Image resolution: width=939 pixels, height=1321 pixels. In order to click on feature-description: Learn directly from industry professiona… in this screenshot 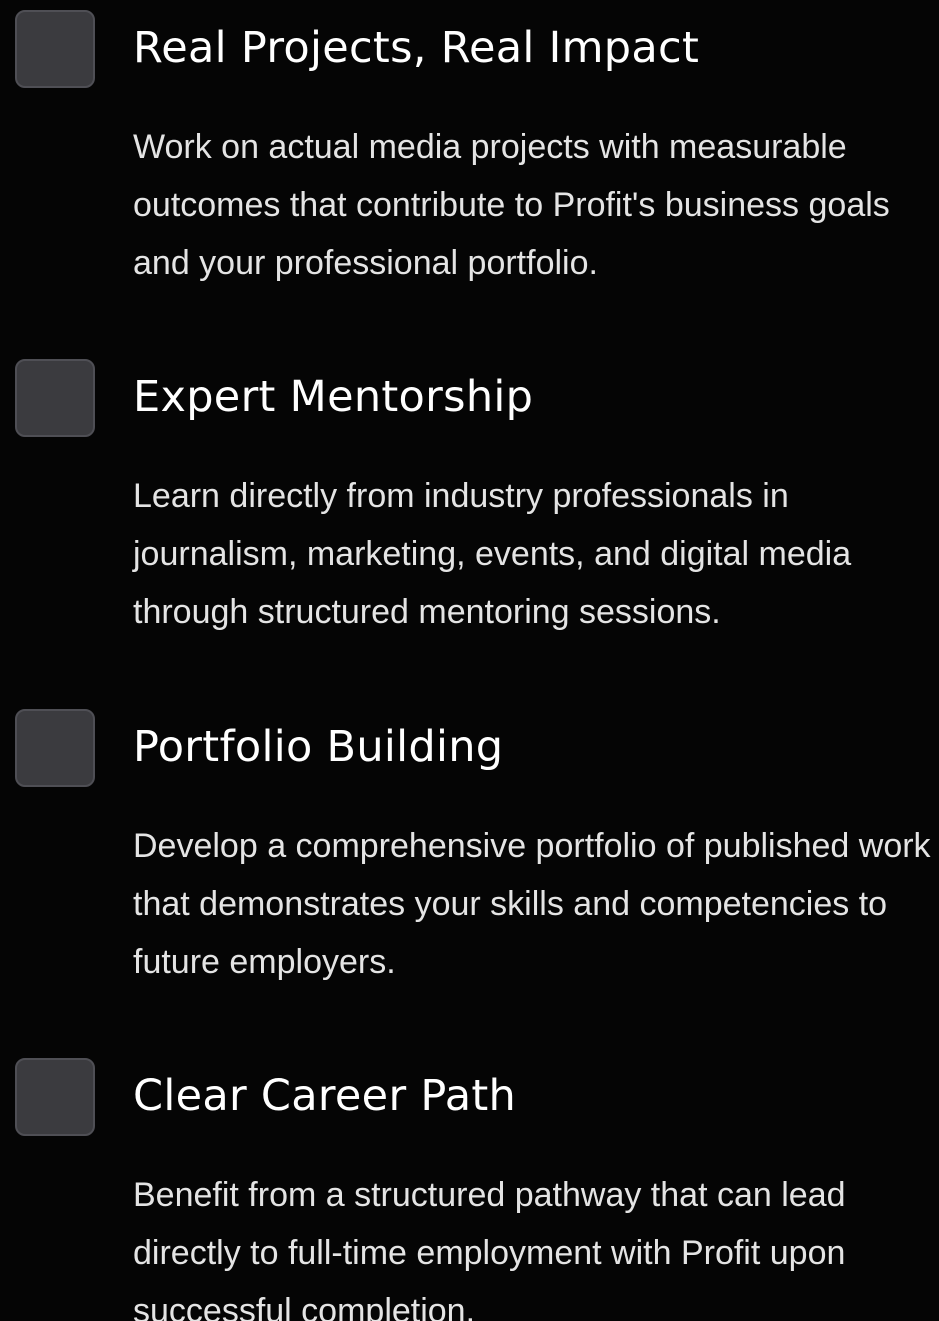, I will do `click(492, 554)`.